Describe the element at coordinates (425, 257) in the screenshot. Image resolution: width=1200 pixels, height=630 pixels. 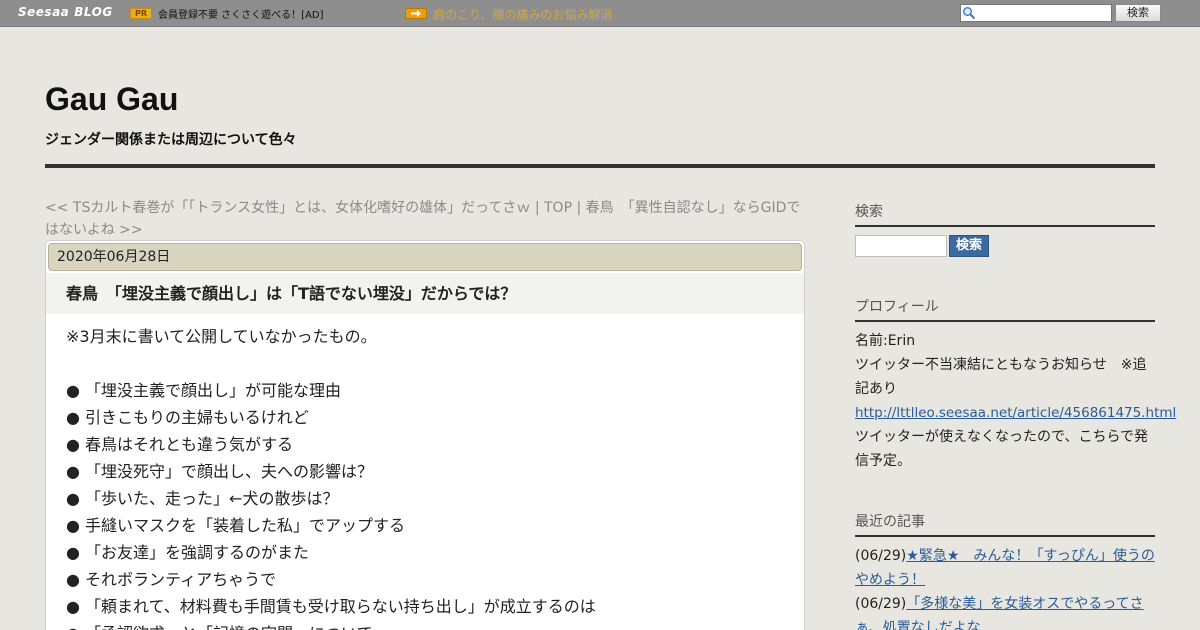
I see `article-date: 2020年06月28日` at that location.